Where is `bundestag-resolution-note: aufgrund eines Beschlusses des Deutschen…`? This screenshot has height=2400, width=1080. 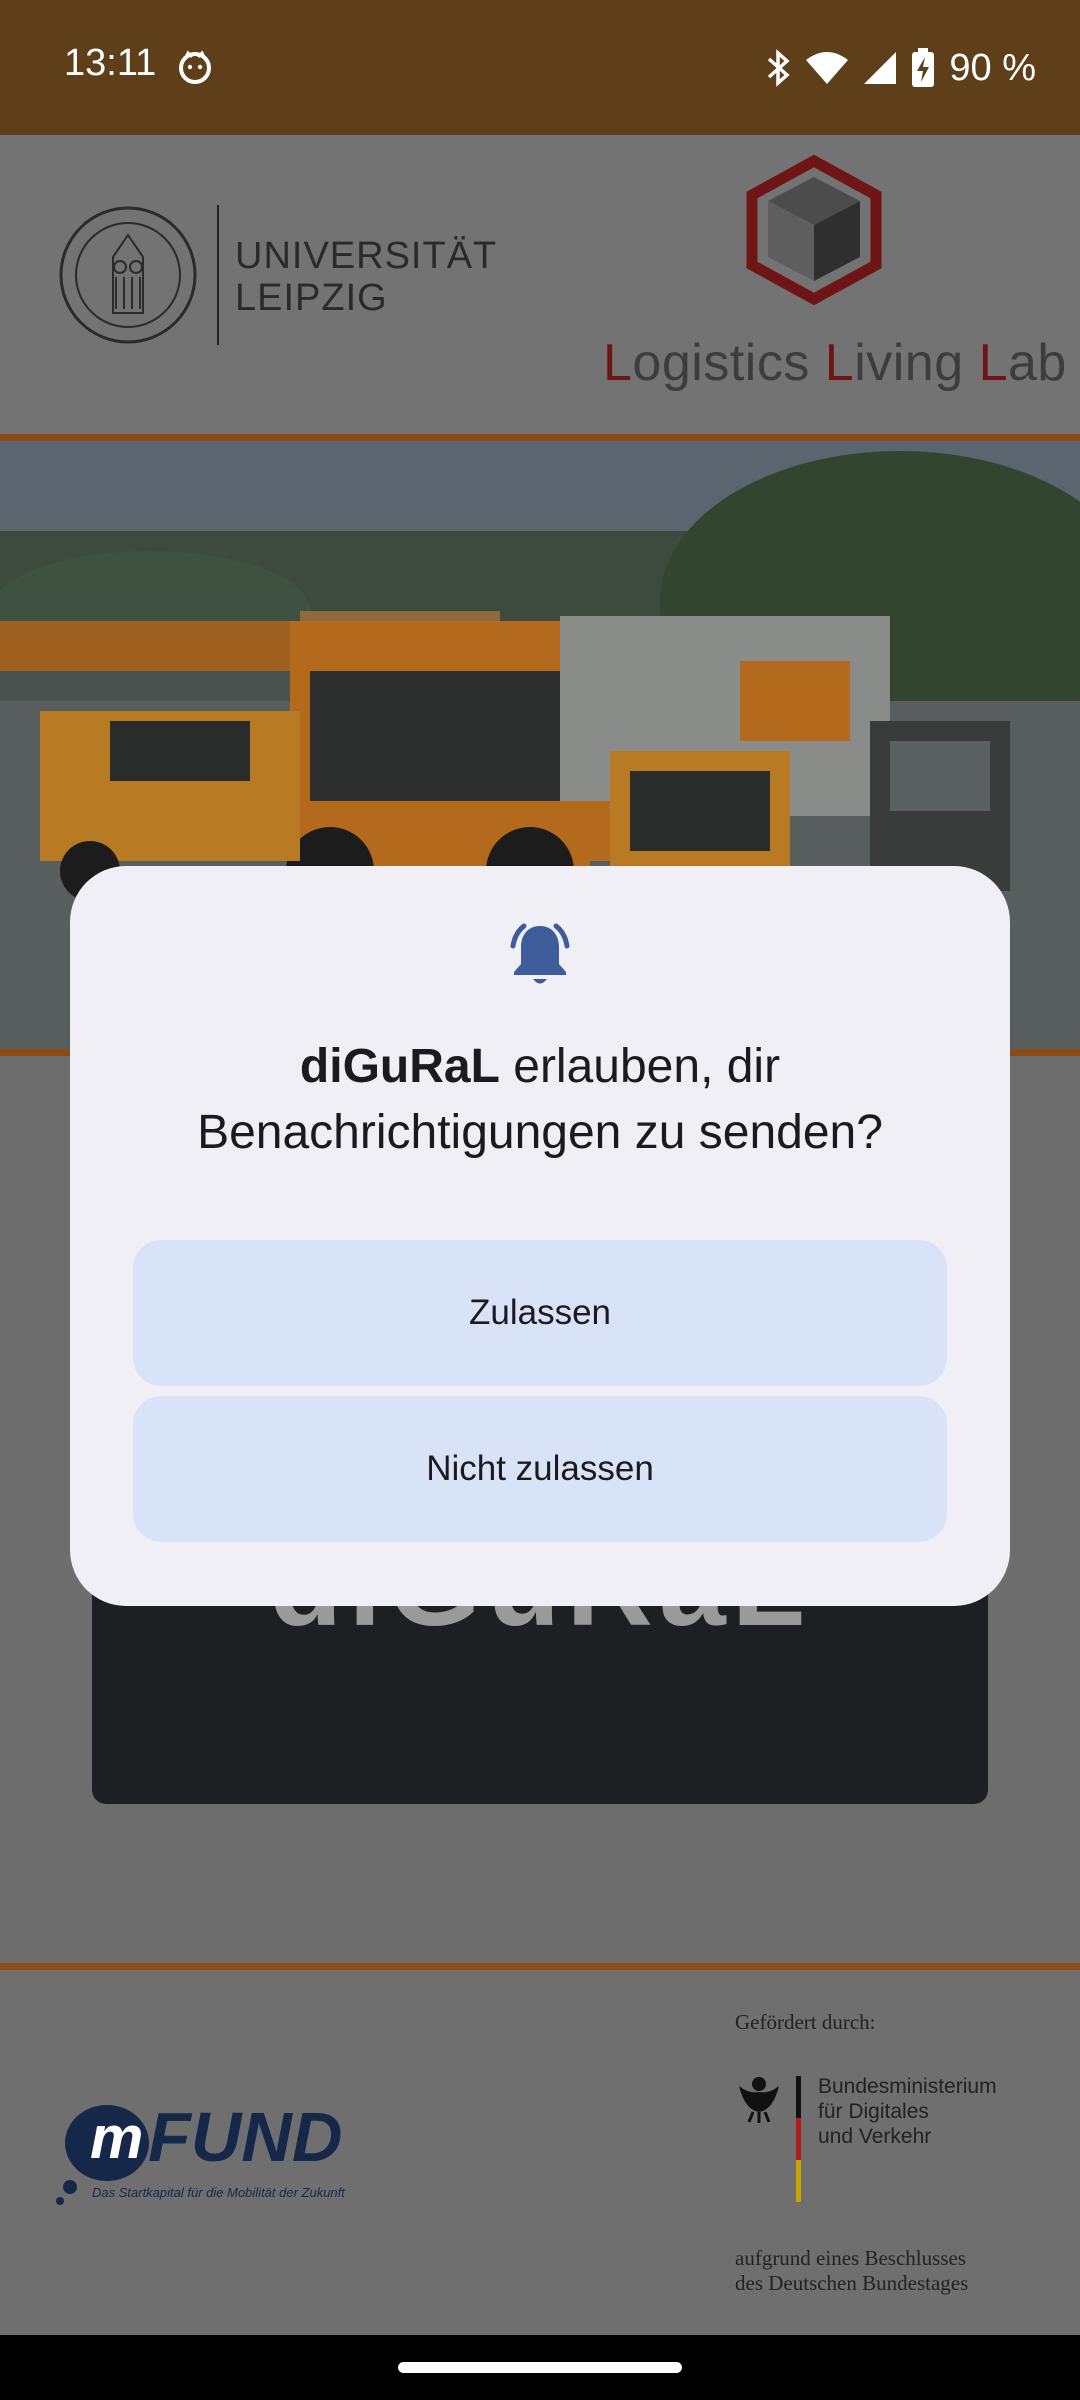
bundestag-resolution-note: aufgrund eines Beschlusses des Deutschen… is located at coordinates (852, 2270).